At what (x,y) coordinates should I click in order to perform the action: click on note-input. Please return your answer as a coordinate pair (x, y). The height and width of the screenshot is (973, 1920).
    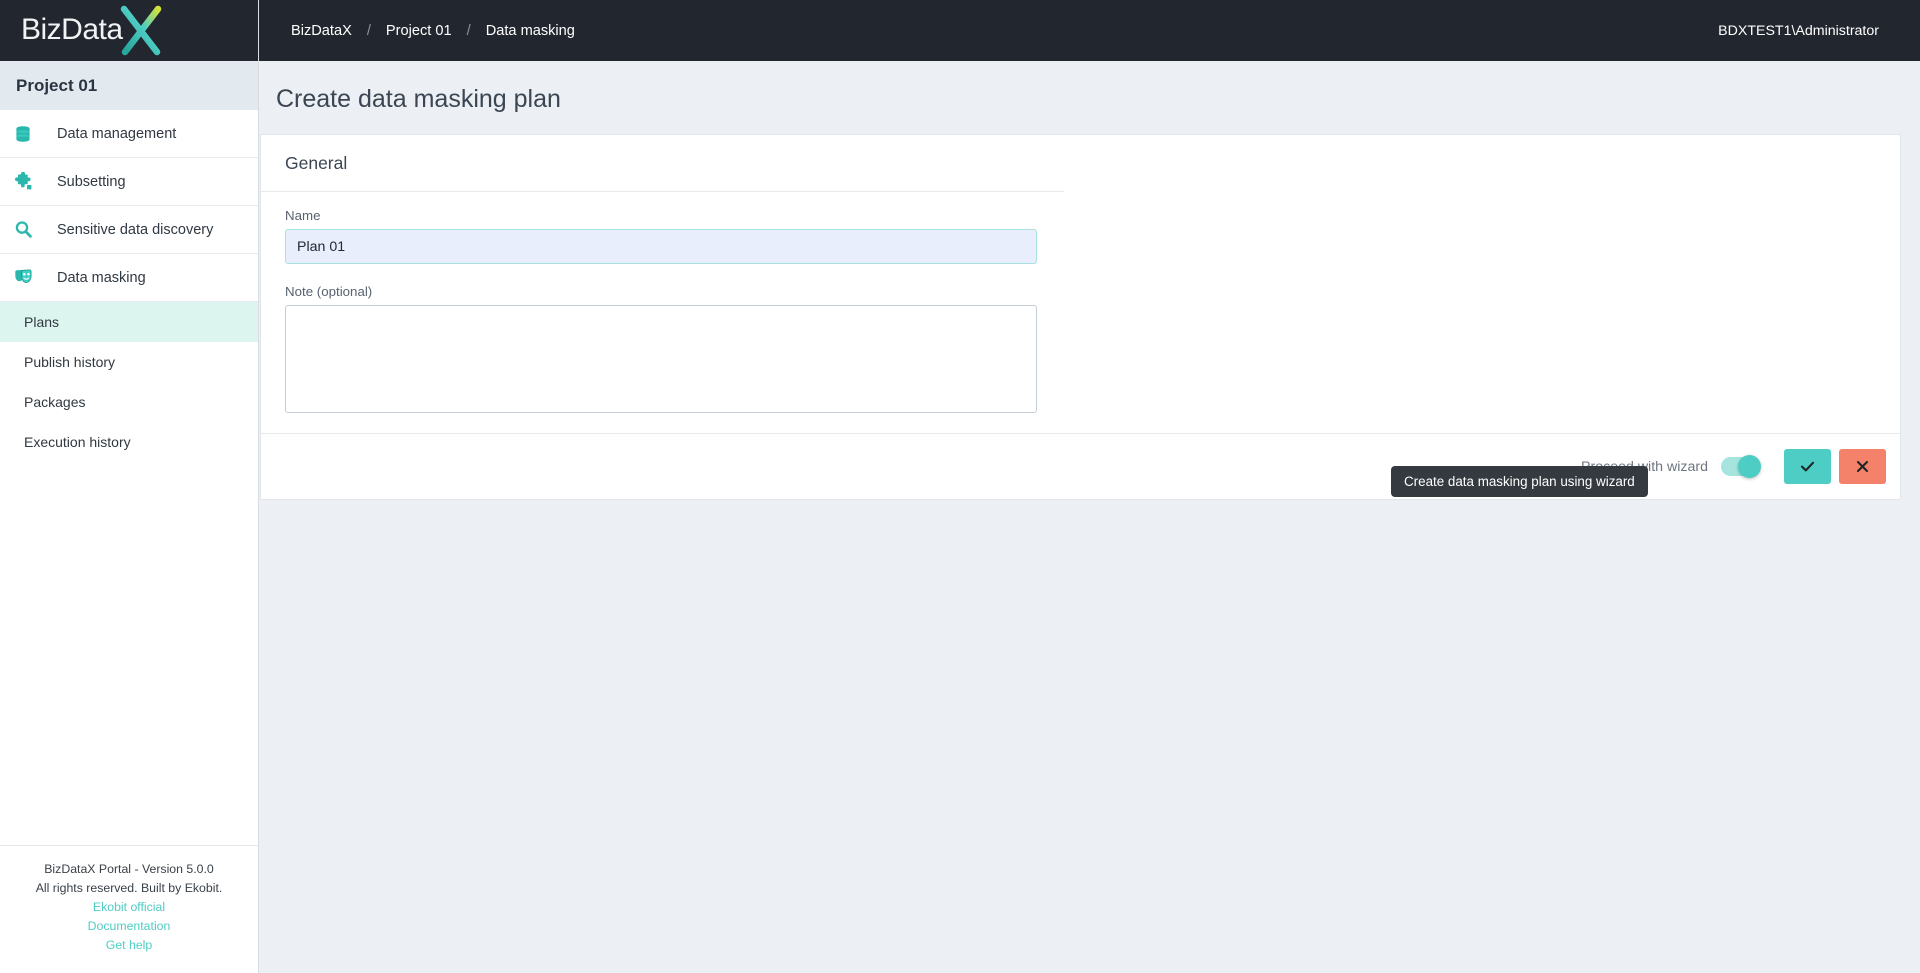
    Looking at the image, I should click on (661, 359).